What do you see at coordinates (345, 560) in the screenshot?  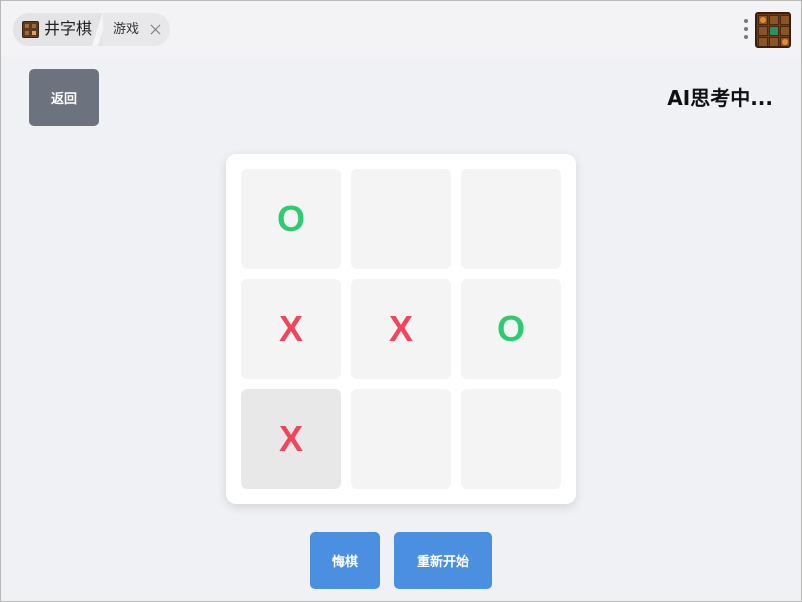 I see `undo-button: 悔棋` at bounding box center [345, 560].